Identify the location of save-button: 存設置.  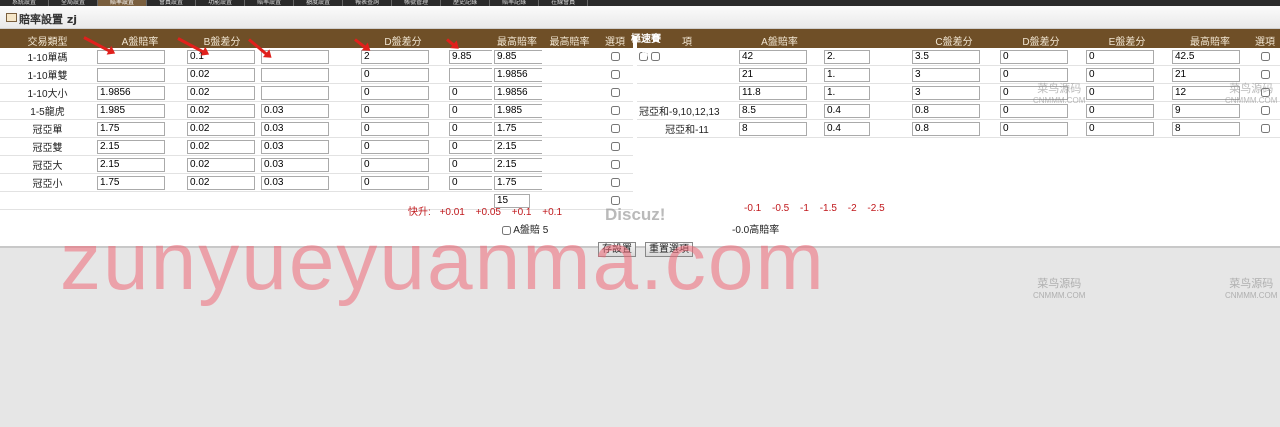
(617, 249).